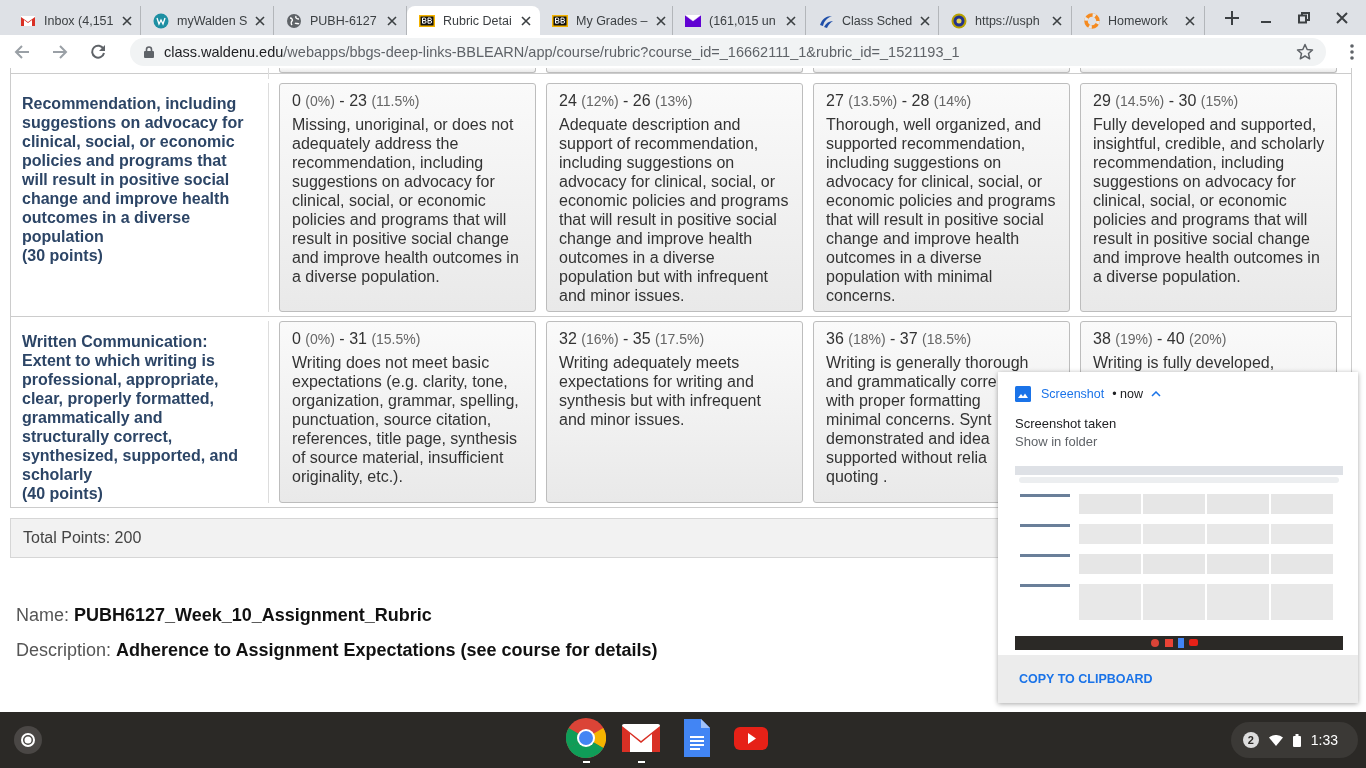  What do you see at coordinates (133, 170) in the screenshot?
I see `criterion-title: Recommendation, including suggestions on advocacy for clinical, social, or economic policies and programs that will result in positive social change and improve health outcomes in a diverse population` at bounding box center [133, 170].